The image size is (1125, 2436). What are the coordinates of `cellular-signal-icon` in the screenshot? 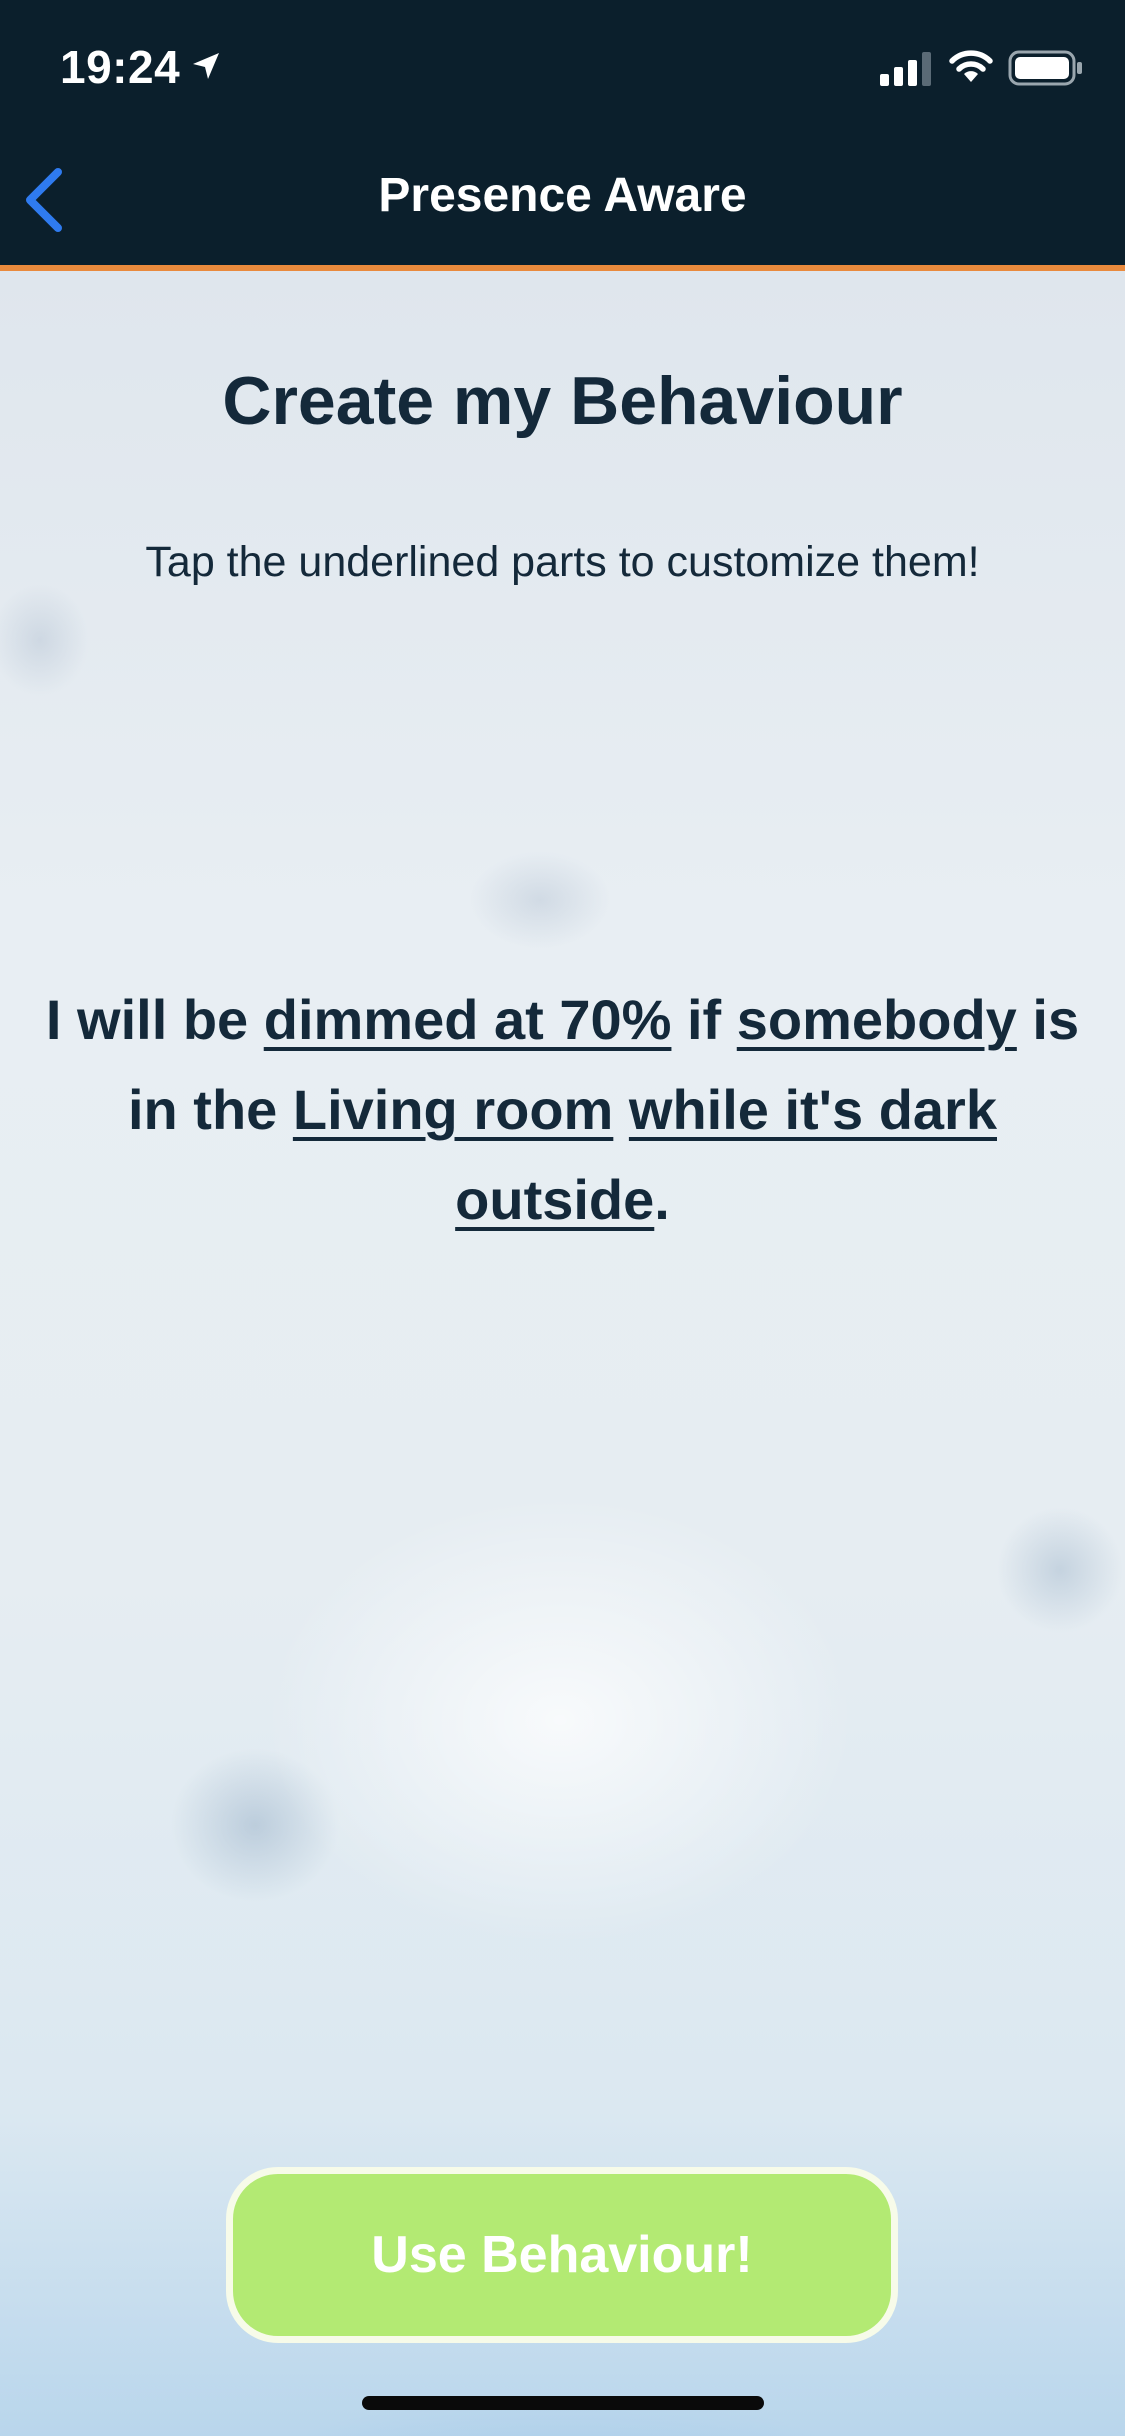 It's located at (905, 69).